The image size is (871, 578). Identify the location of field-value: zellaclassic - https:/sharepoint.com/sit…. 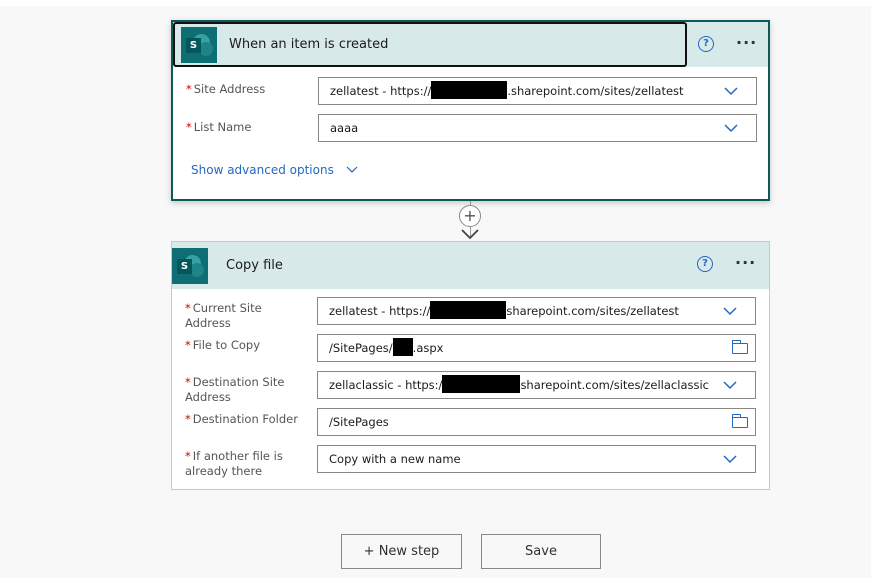
(519, 383).